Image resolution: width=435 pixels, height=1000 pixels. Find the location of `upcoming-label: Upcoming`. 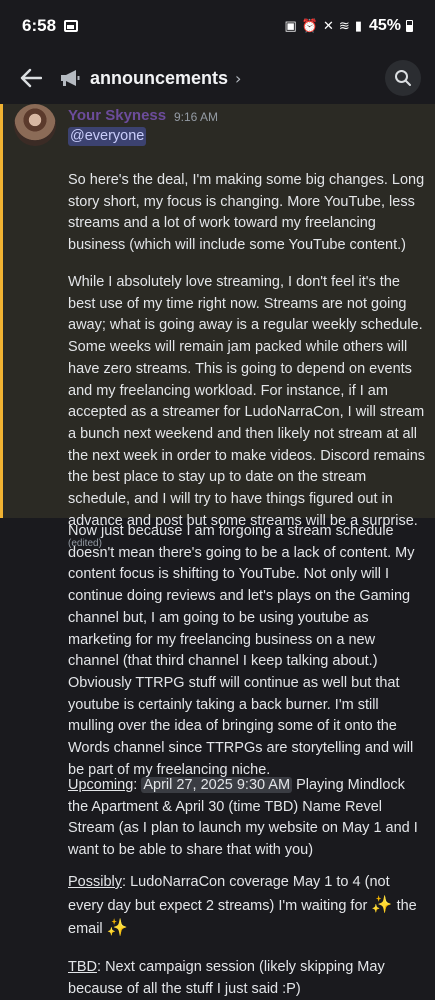

upcoming-label: Upcoming is located at coordinates (101, 785).